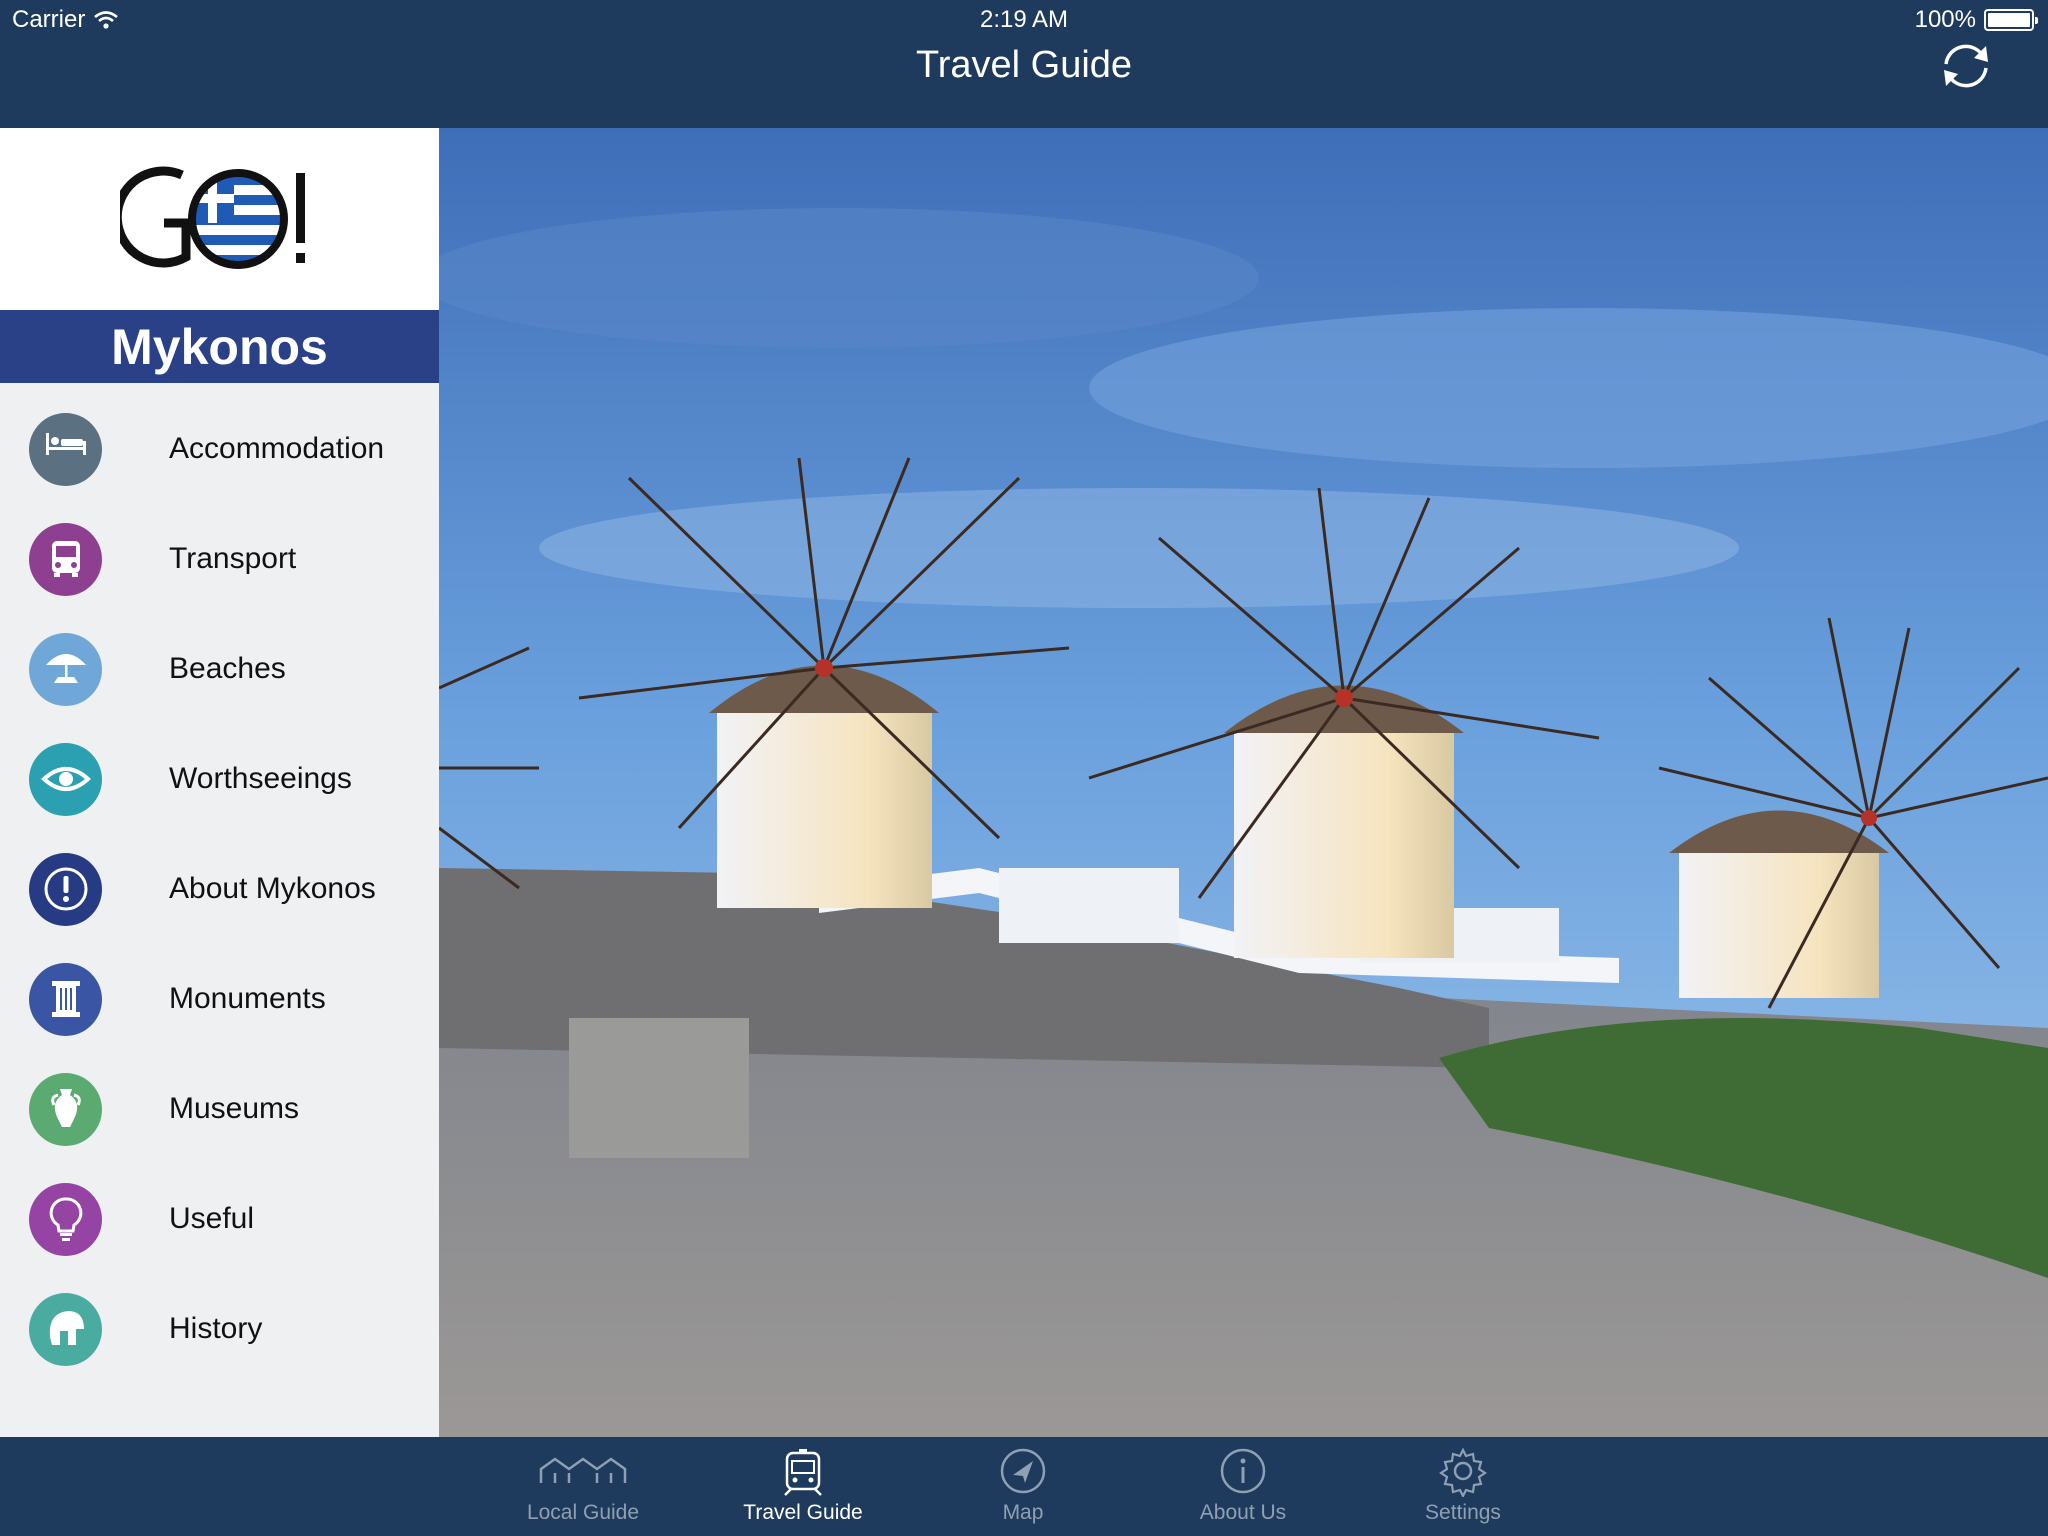 The width and height of the screenshot is (2048, 1536). Describe the element at coordinates (65, 779) in the screenshot. I see `eye-icon` at that location.